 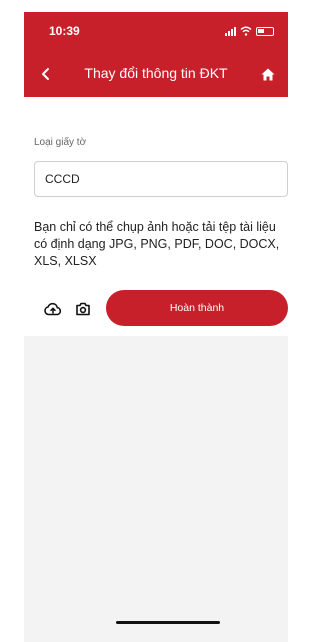 I want to click on page-title: Thay đổi thông tin ĐKT, so click(x=156, y=73).